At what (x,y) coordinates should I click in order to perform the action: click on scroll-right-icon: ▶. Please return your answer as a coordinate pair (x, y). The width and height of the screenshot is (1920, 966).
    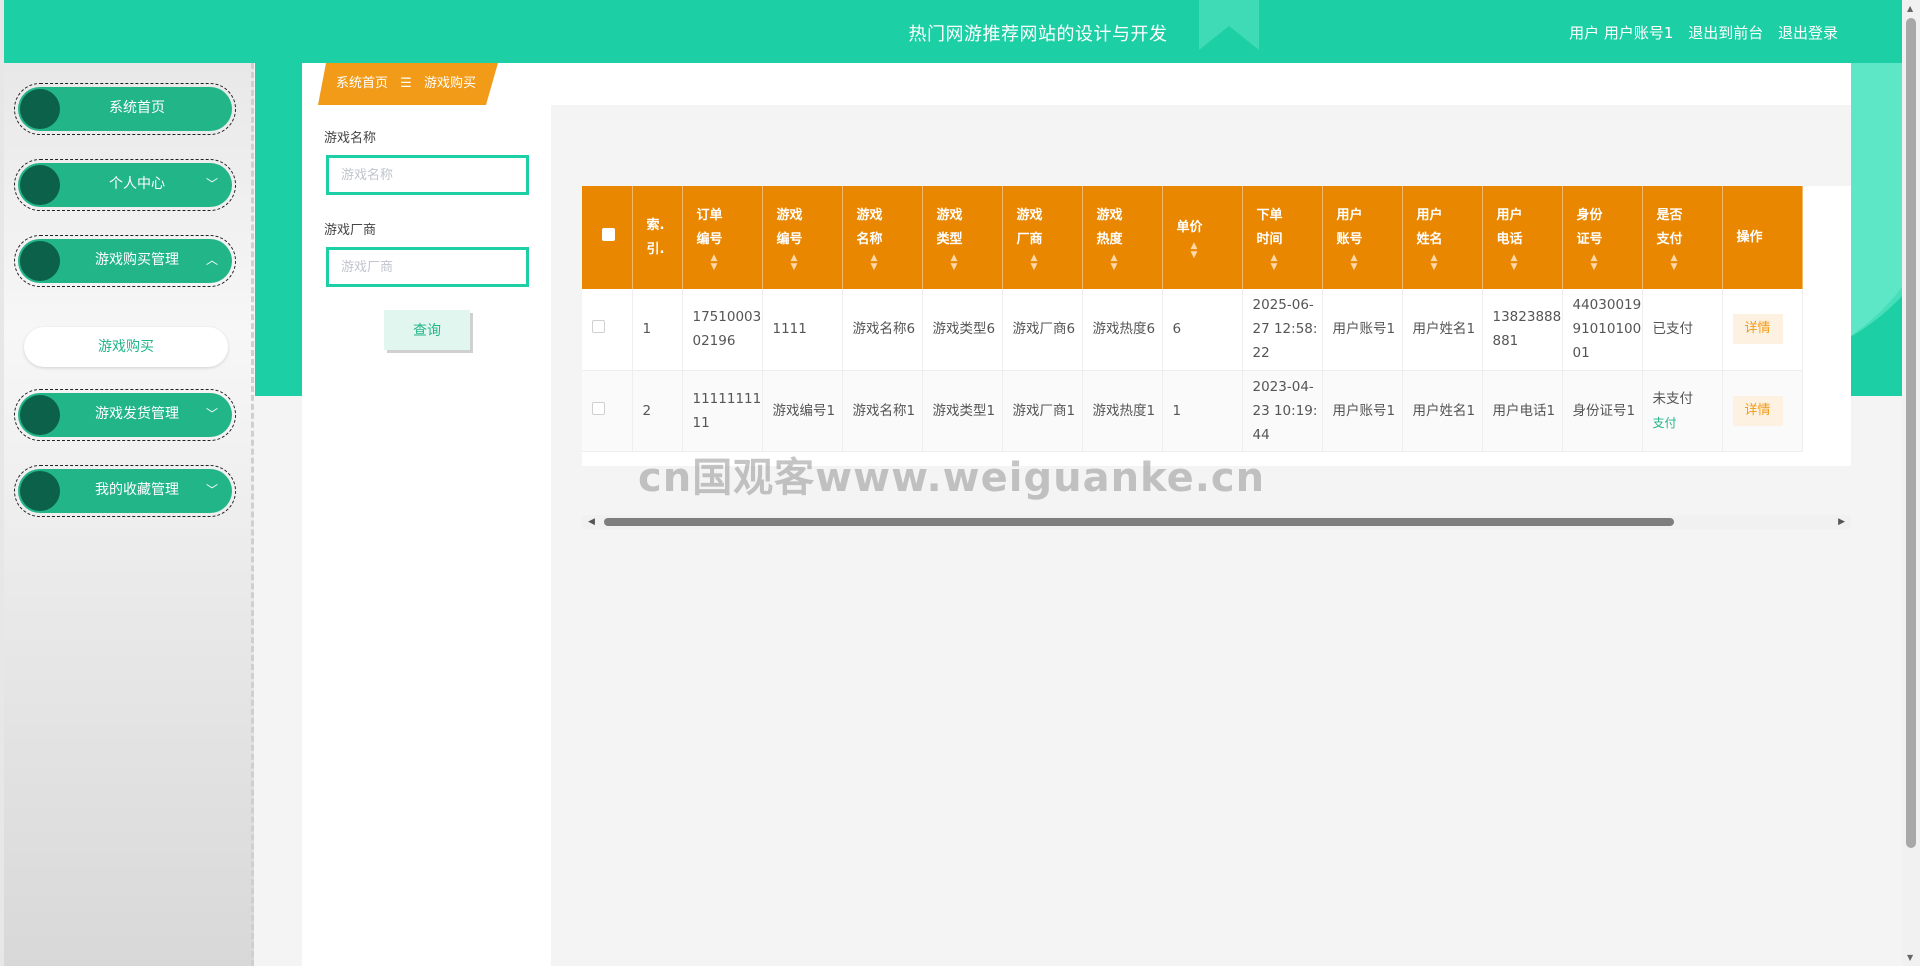
    Looking at the image, I should click on (1841, 522).